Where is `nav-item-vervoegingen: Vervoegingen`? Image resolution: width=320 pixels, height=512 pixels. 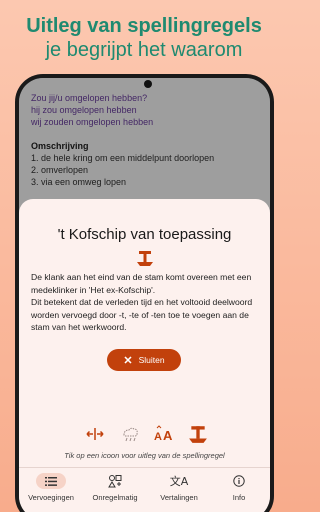 nav-item-vervoegingen: Vervoegingen is located at coordinates (51, 487).